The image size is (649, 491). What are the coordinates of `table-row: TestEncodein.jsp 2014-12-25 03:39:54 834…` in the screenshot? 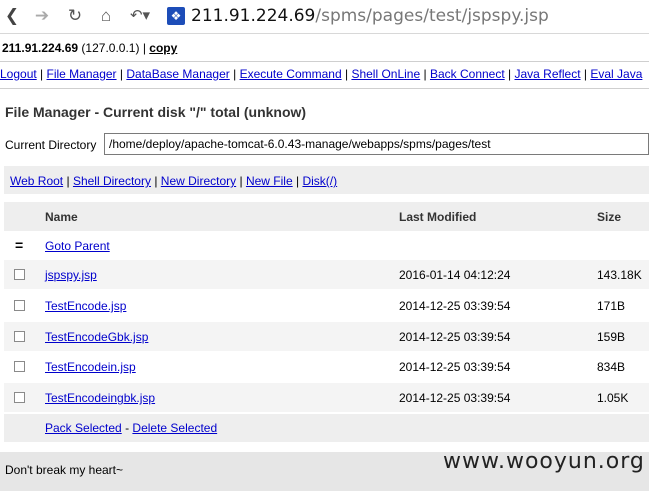 It's located at (326, 366).